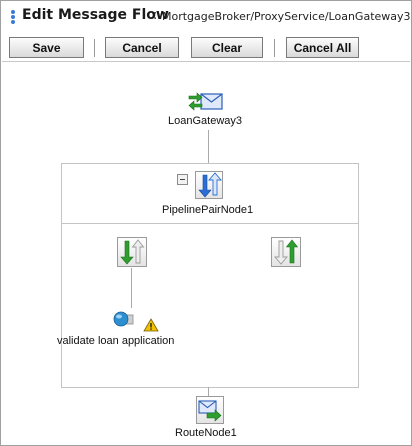 Image resolution: width=412 pixels, height=446 pixels. What do you see at coordinates (13, 17) in the screenshot?
I see `vertical-ellipsis-icon` at bounding box center [13, 17].